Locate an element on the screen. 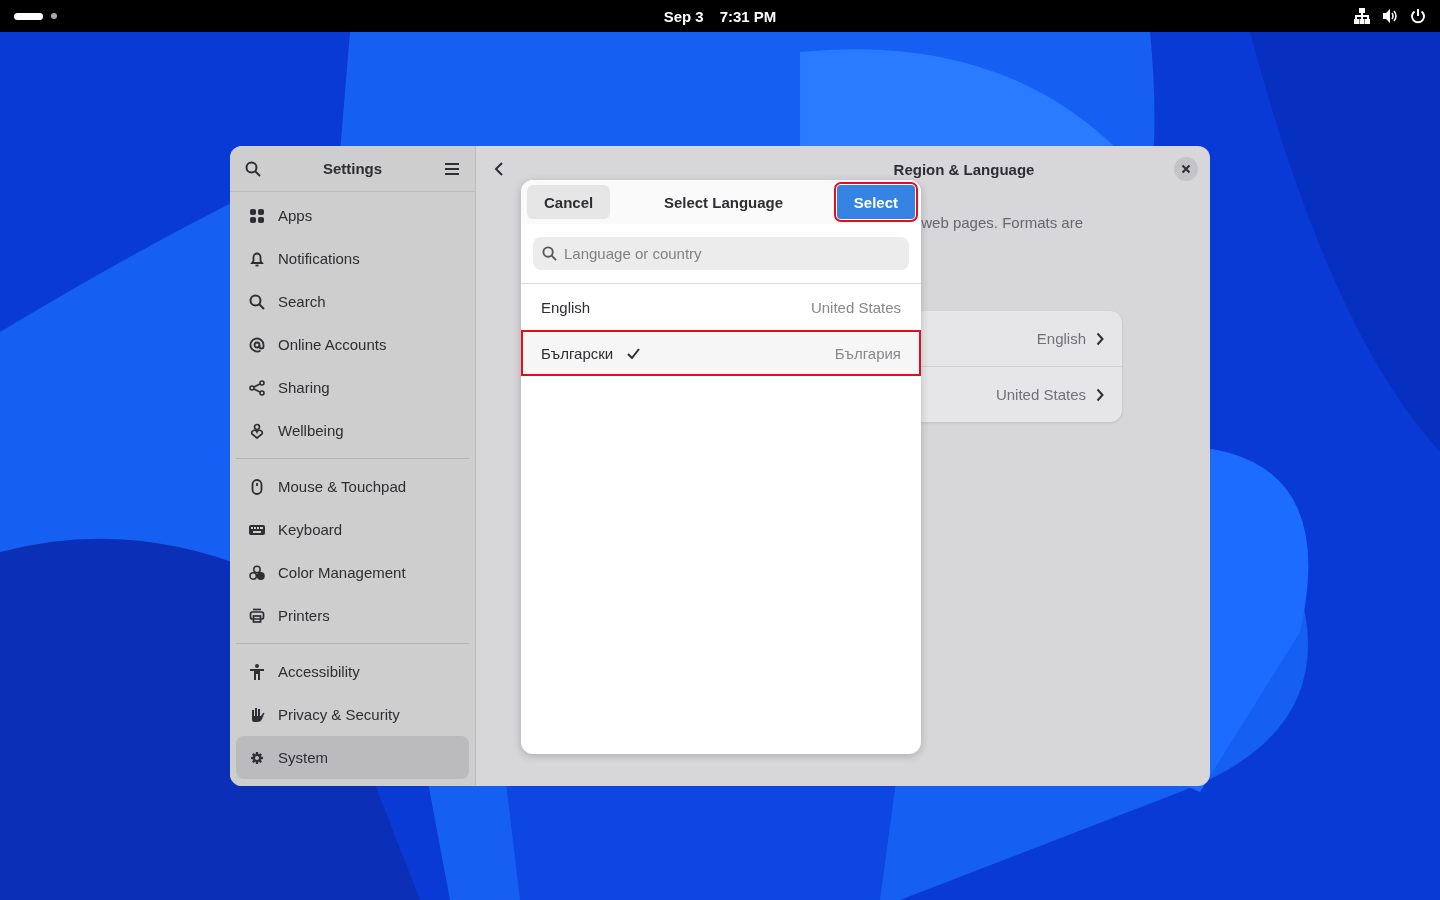 The width and height of the screenshot is (1440, 900). page-title: Region & Language is located at coordinates (964, 169).